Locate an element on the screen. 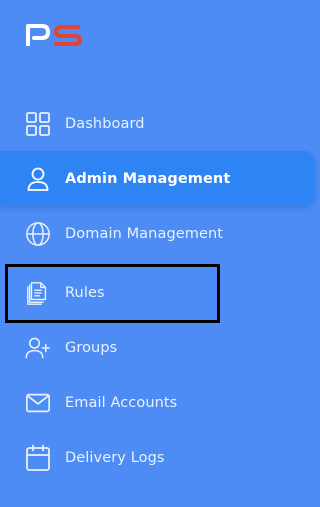 The height and width of the screenshot is (507, 320). globe-icon is located at coordinates (38, 234).